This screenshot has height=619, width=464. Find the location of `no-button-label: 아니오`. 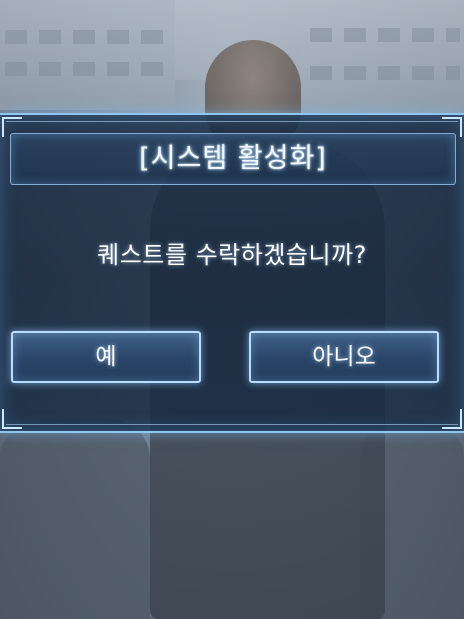

no-button-label: 아니오 is located at coordinates (344, 357).